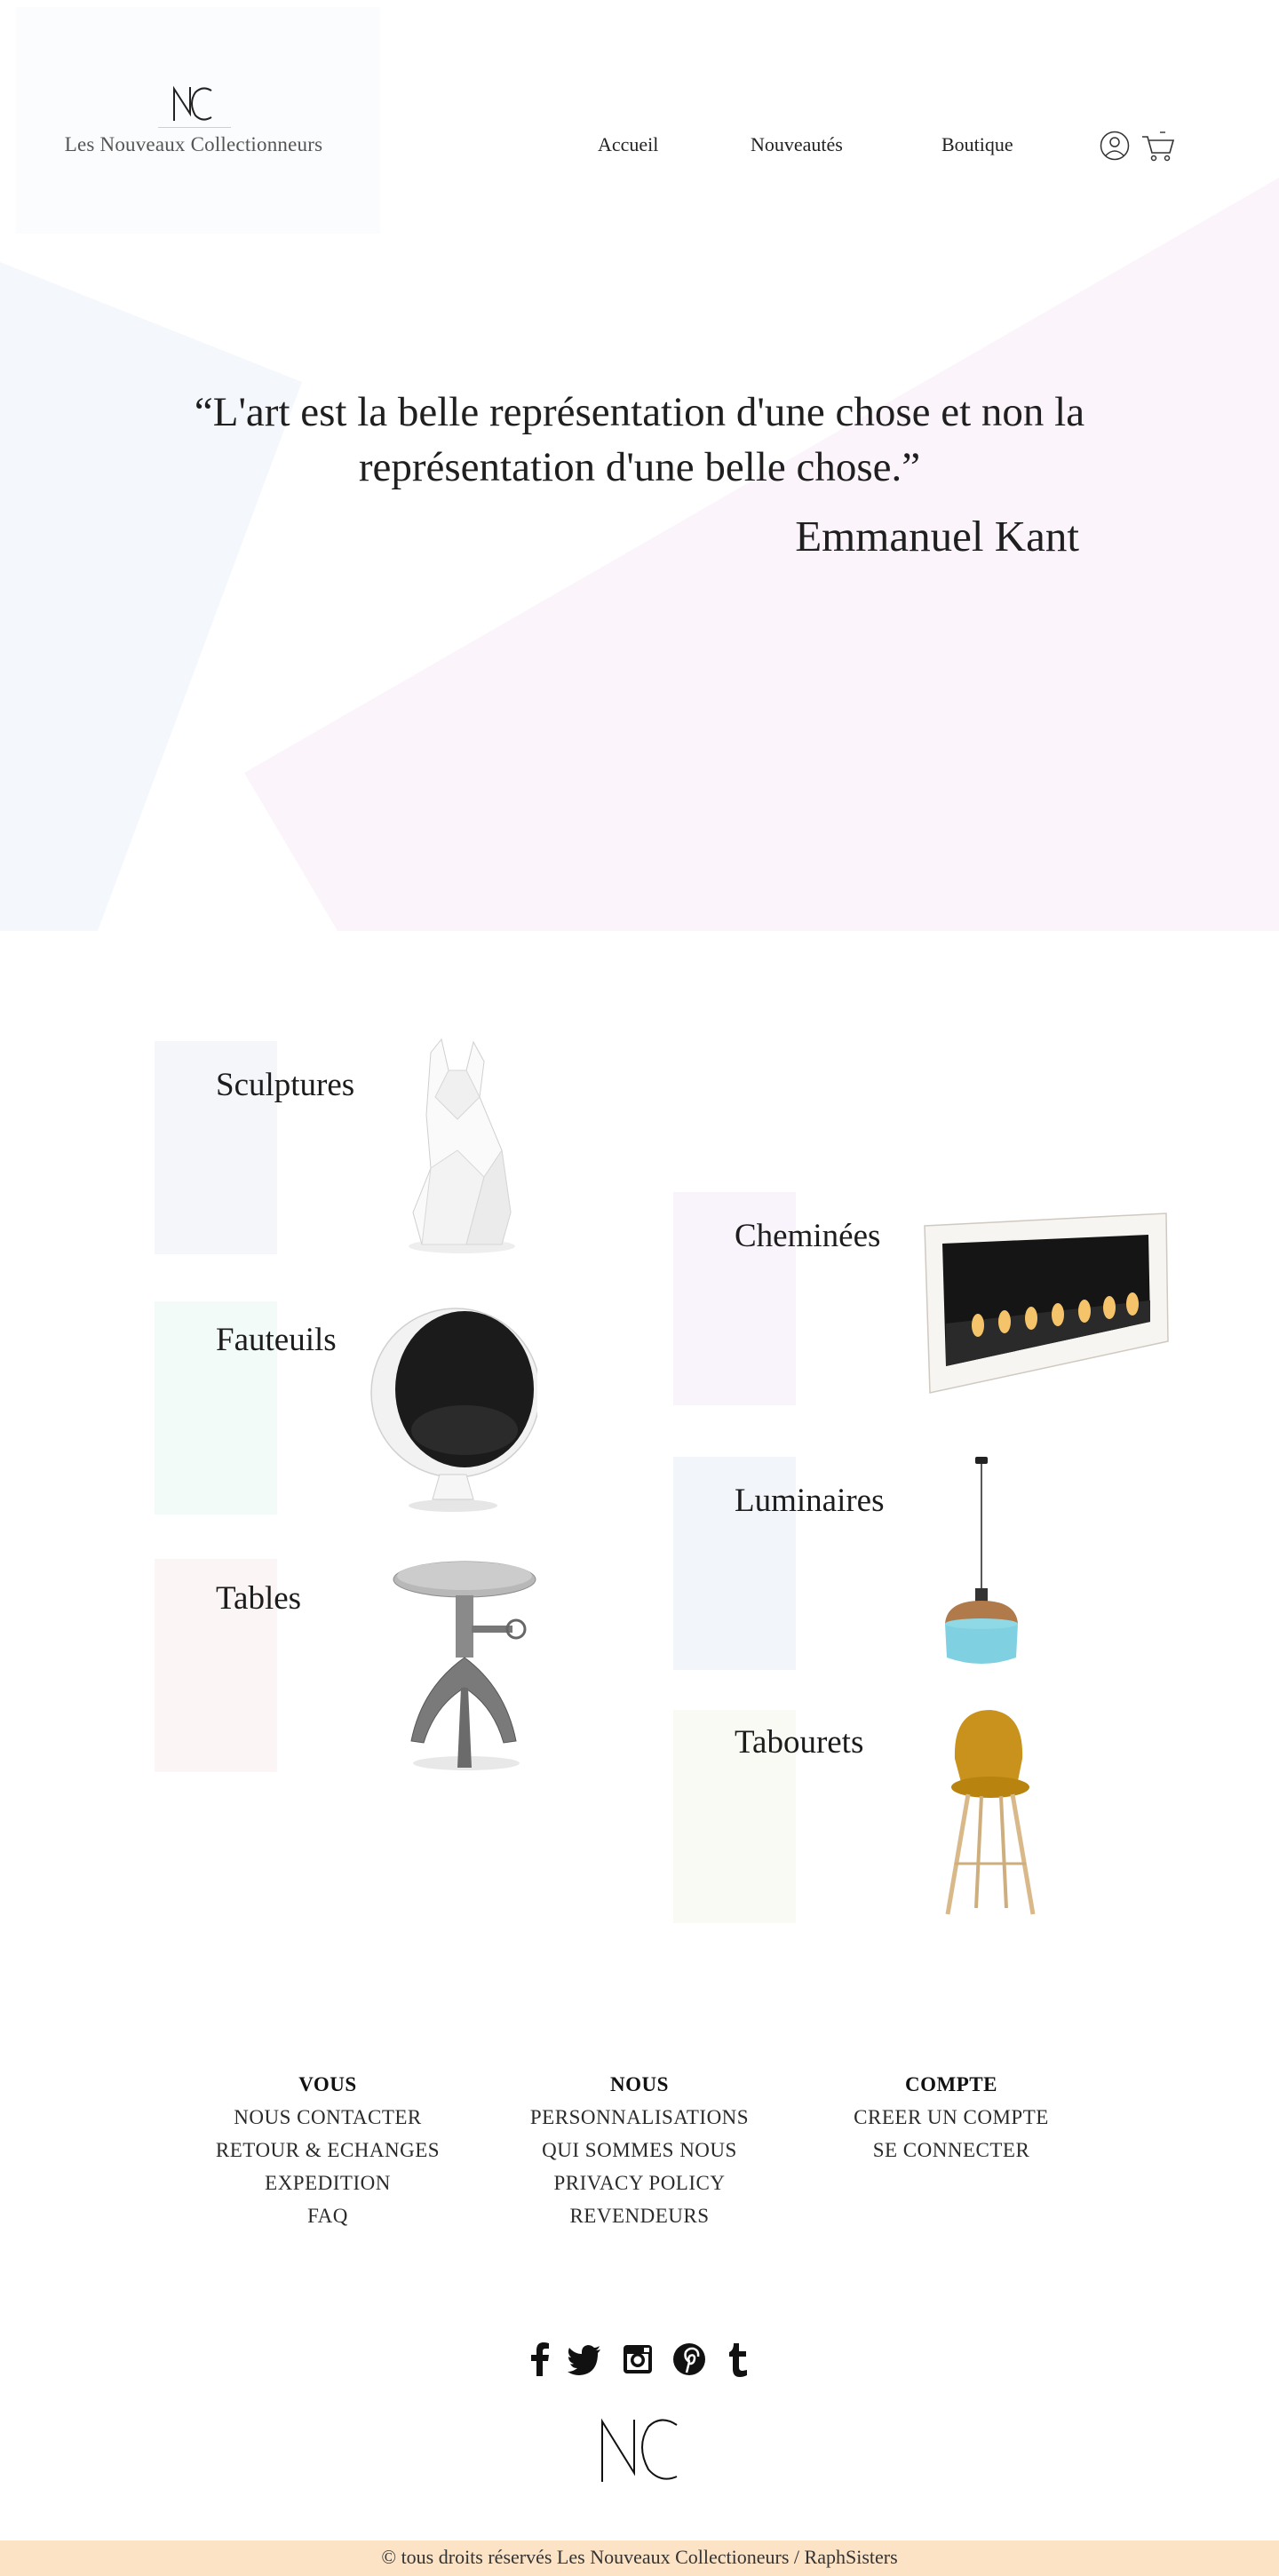 The image size is (1279, 2576). What do you see at coordinates (457, 1146) in the screenshot?
I see `sculpture-fox-image` at bounding box center [457, 1146].